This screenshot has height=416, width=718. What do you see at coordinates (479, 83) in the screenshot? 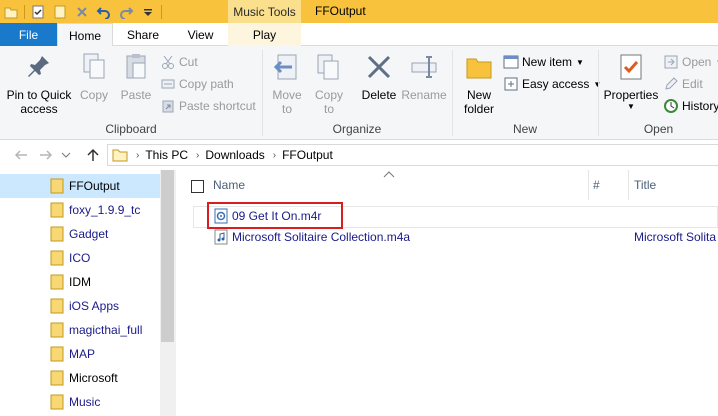
I see `new-folder-button: New folder` at bounding box center [479, 83].